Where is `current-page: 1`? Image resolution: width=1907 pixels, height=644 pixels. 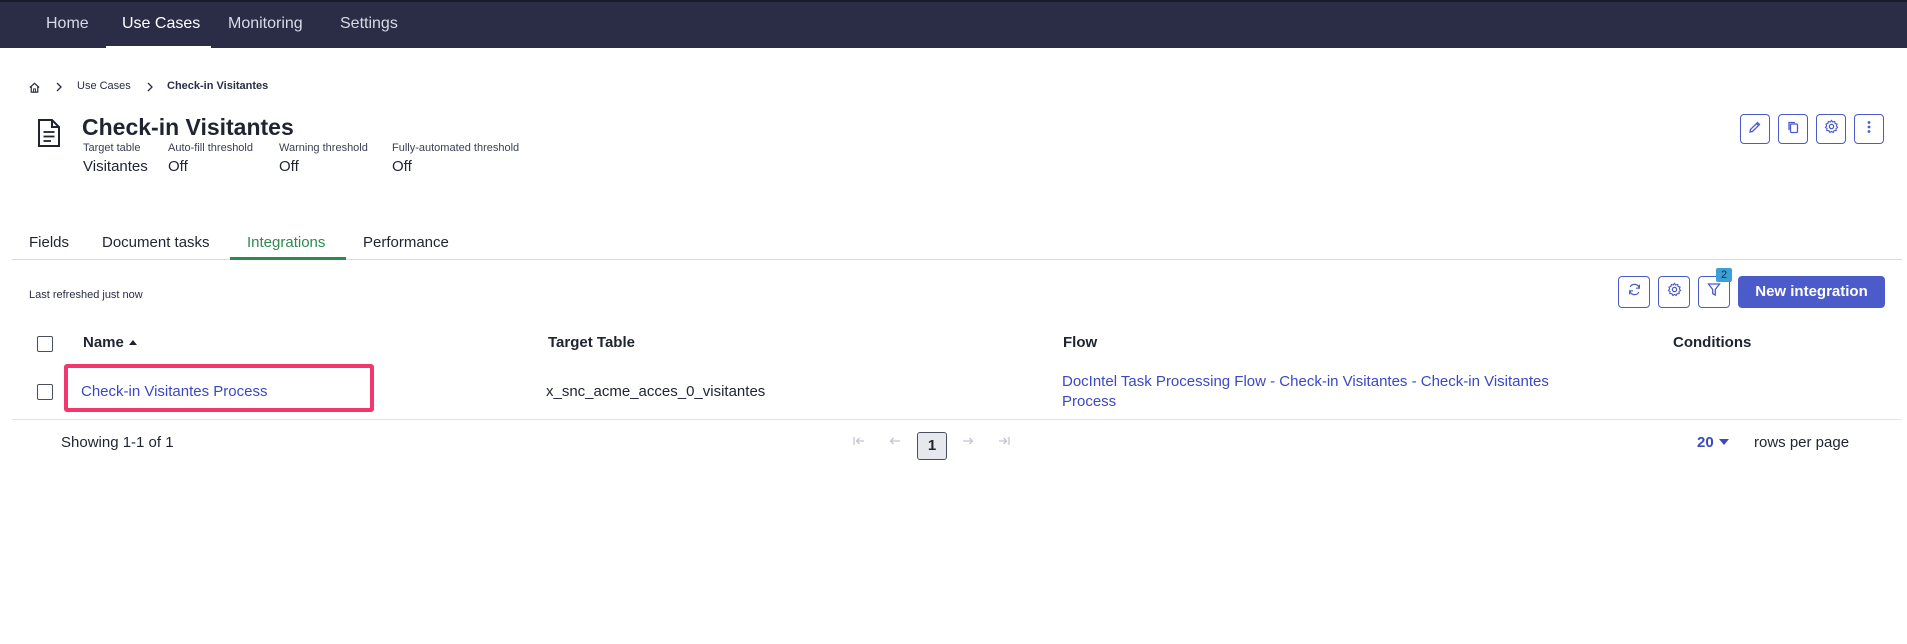
current-page: 1 is located at coordinates (932, 446).